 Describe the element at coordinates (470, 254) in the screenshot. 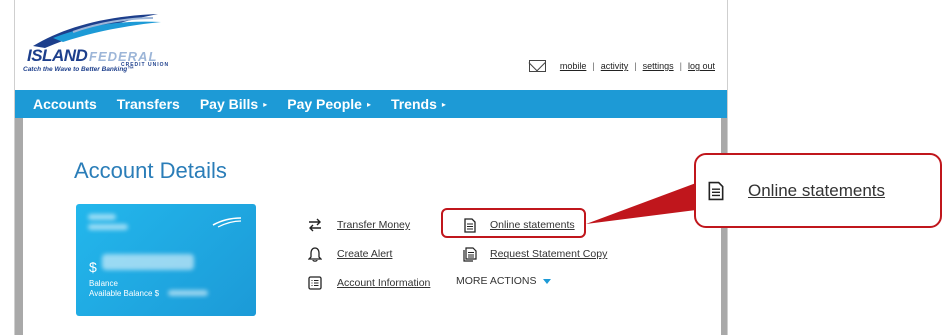

I see `documents-icon` at that location.